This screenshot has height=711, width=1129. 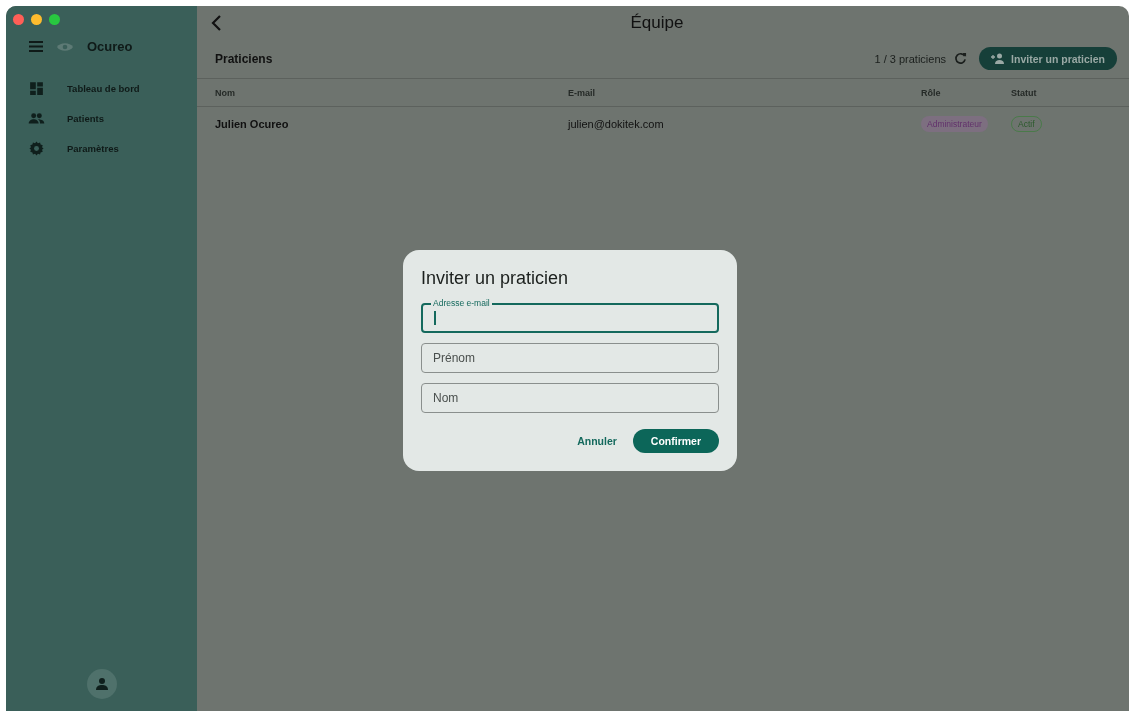 I want to click on profile-avatar, so click(x=101, y=684).